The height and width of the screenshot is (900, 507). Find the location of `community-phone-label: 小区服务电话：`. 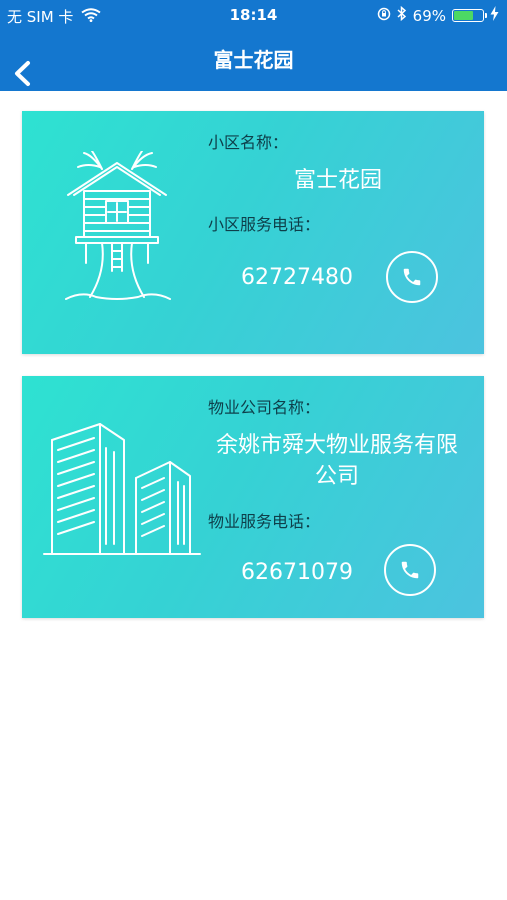

community-phone-label: 小区服务电话： is located at coordinates (264, 224).